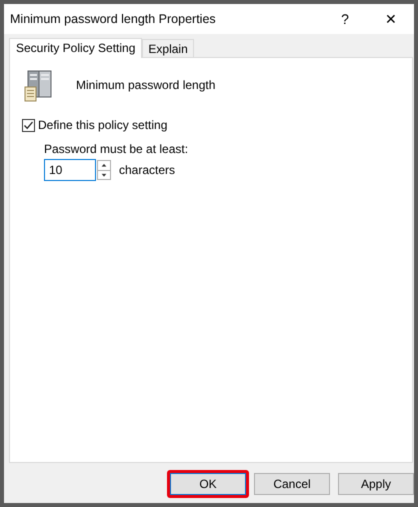 This screenshot has height=507, width=418. I want to click on close-button: ✕, so click(391, 19).